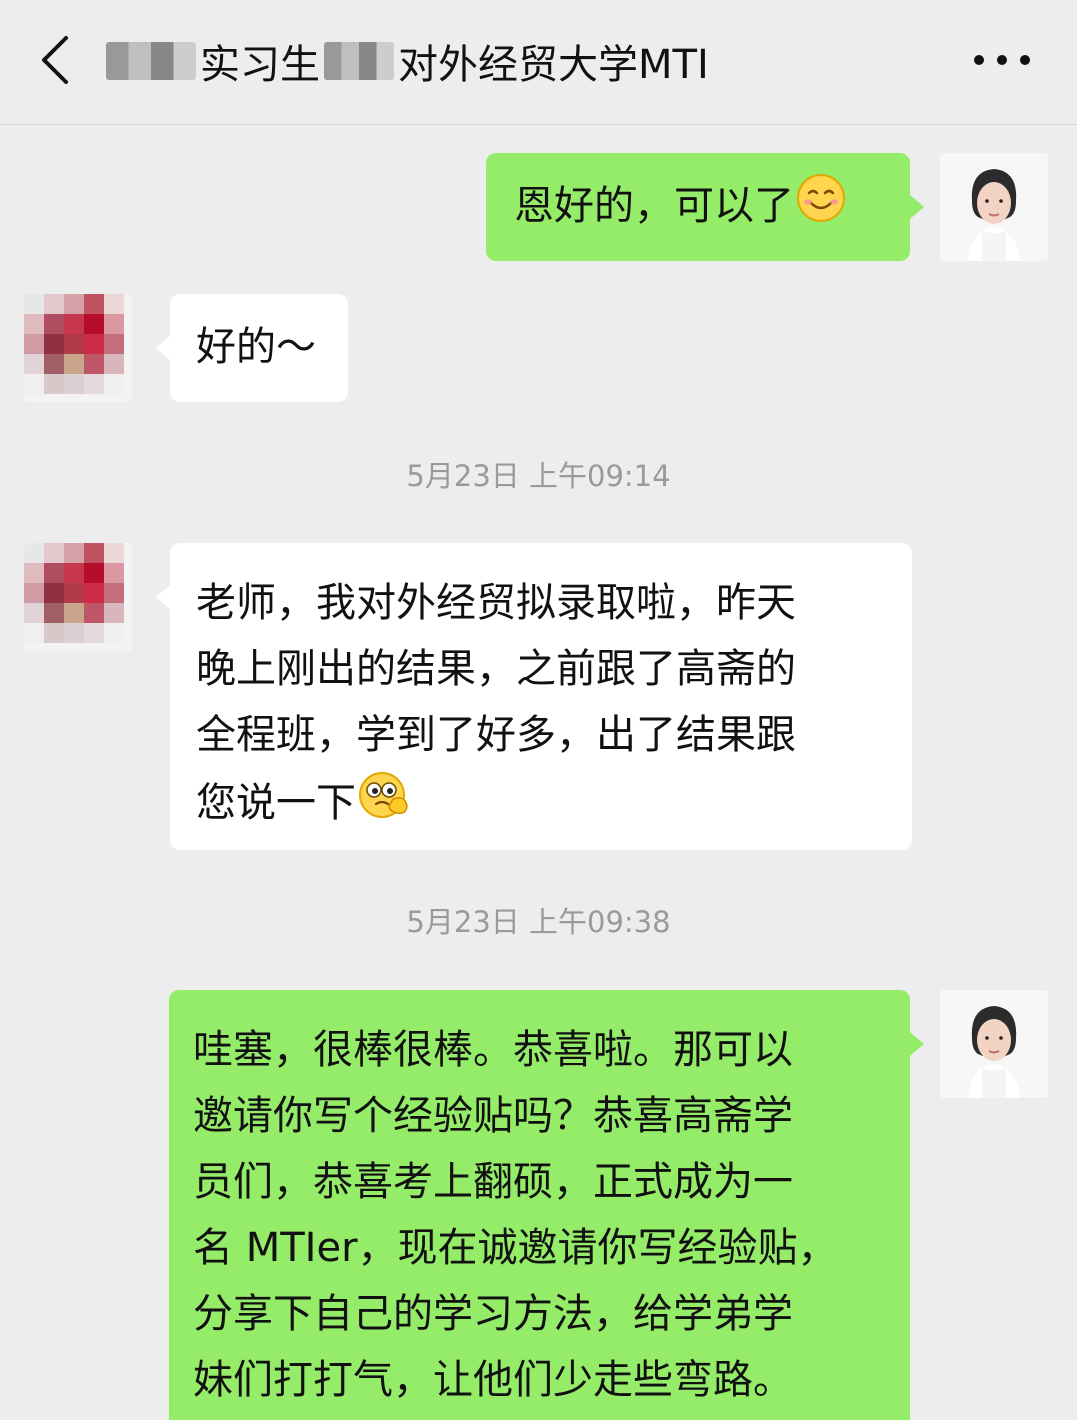  What do you see at coordinates (493, 1182) in the screenshot?
I see `message-line: 员们，恭喜考上翻硕，正式成为一` at bounding box center [493, 1182].